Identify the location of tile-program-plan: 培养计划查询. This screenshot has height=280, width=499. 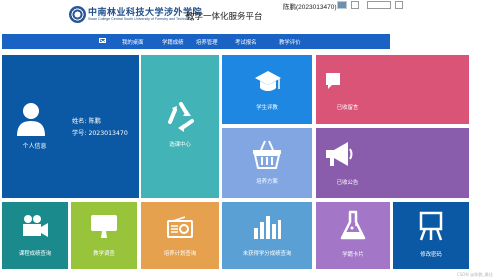
(180, 235).